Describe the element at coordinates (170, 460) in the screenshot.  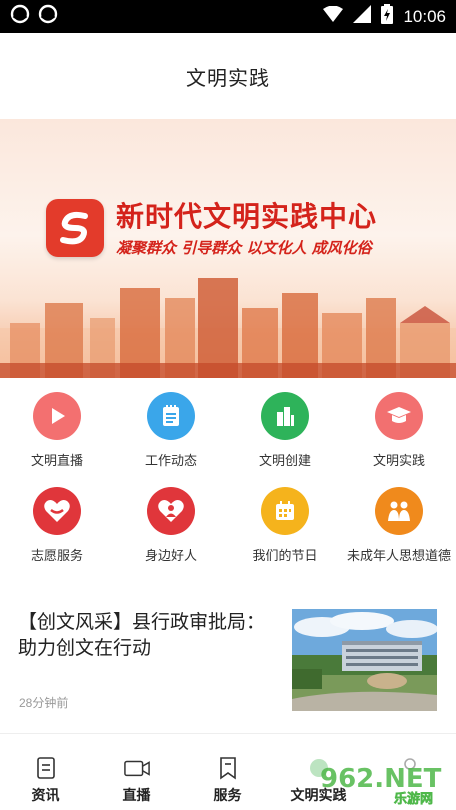
I see `grid-item-label: 工作动态` at that location.